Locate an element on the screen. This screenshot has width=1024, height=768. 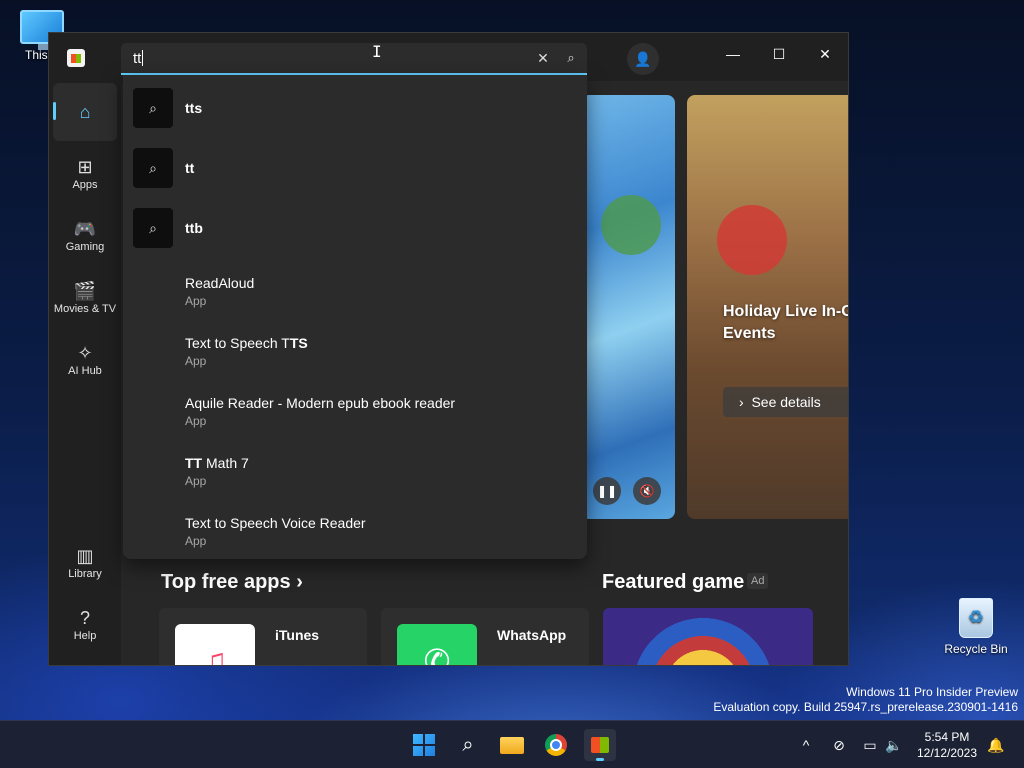
sidebar-item-label: Library is located at coordinates (85, 574).